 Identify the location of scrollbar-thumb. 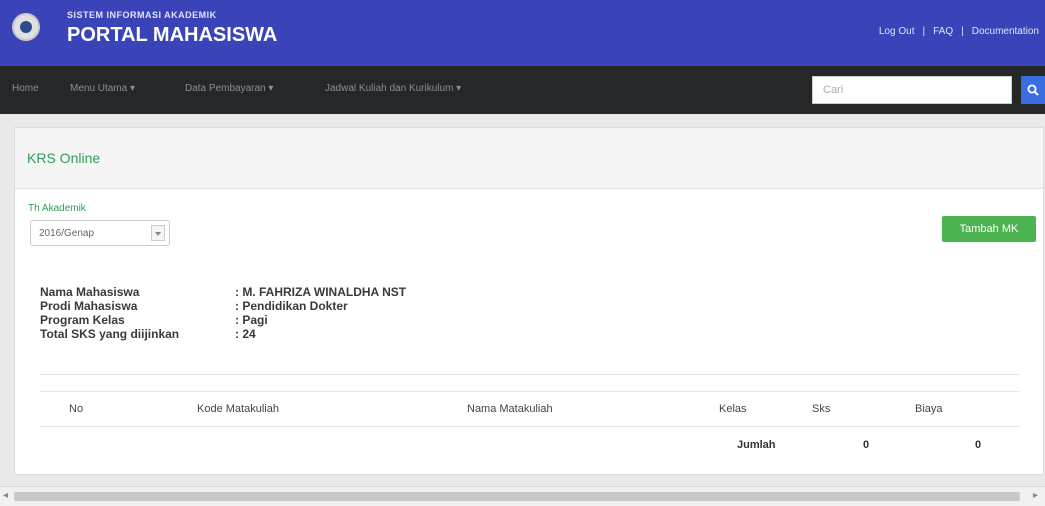
(517, 496).